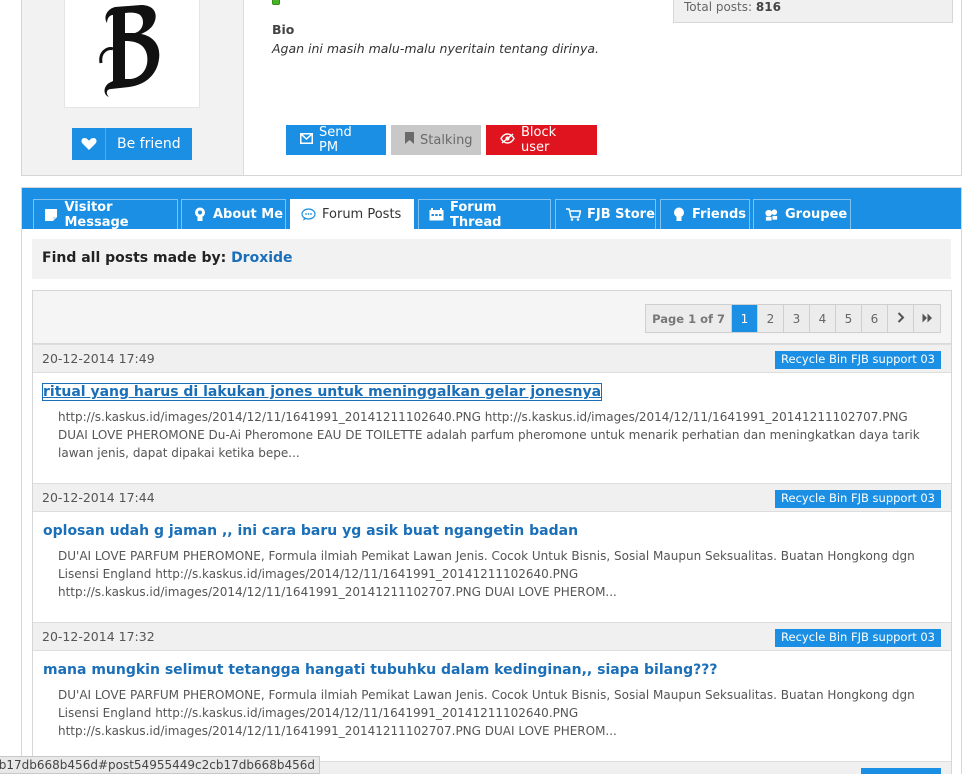 The image size is (974, 774). I want to click on bio-label: Bio, so click(283, 29).